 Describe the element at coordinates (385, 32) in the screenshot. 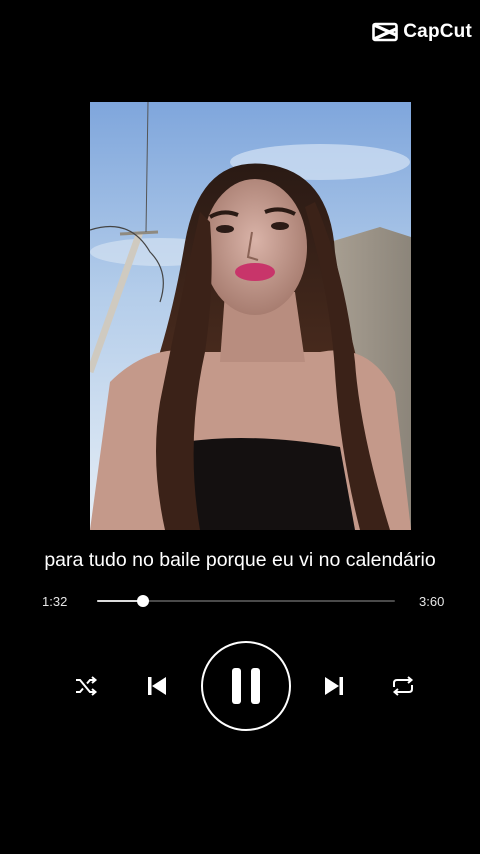

I see `capcut-logo-icon` at that location.